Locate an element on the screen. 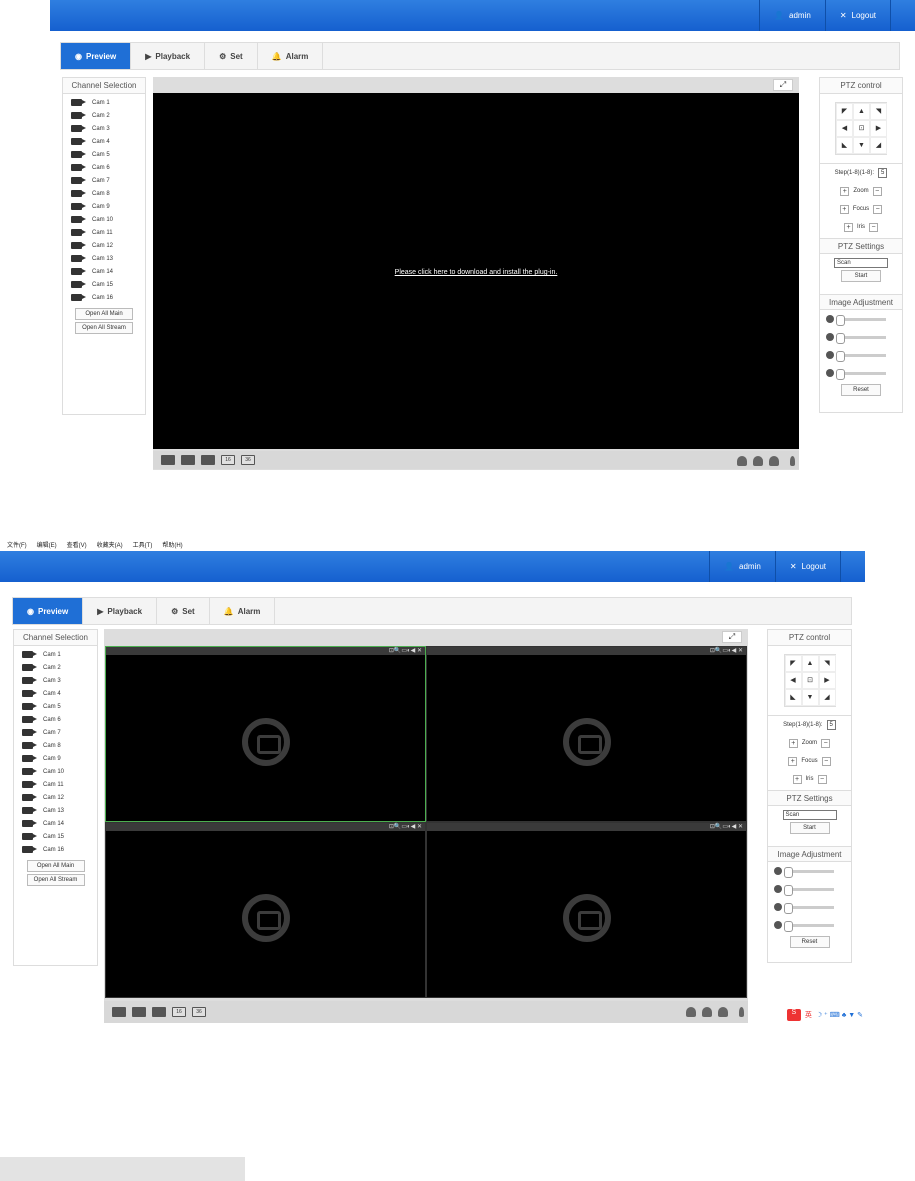 This screenshot has height=1181, width=915. tab-playback: ▶ Playback is located at coordinates (168, 56).